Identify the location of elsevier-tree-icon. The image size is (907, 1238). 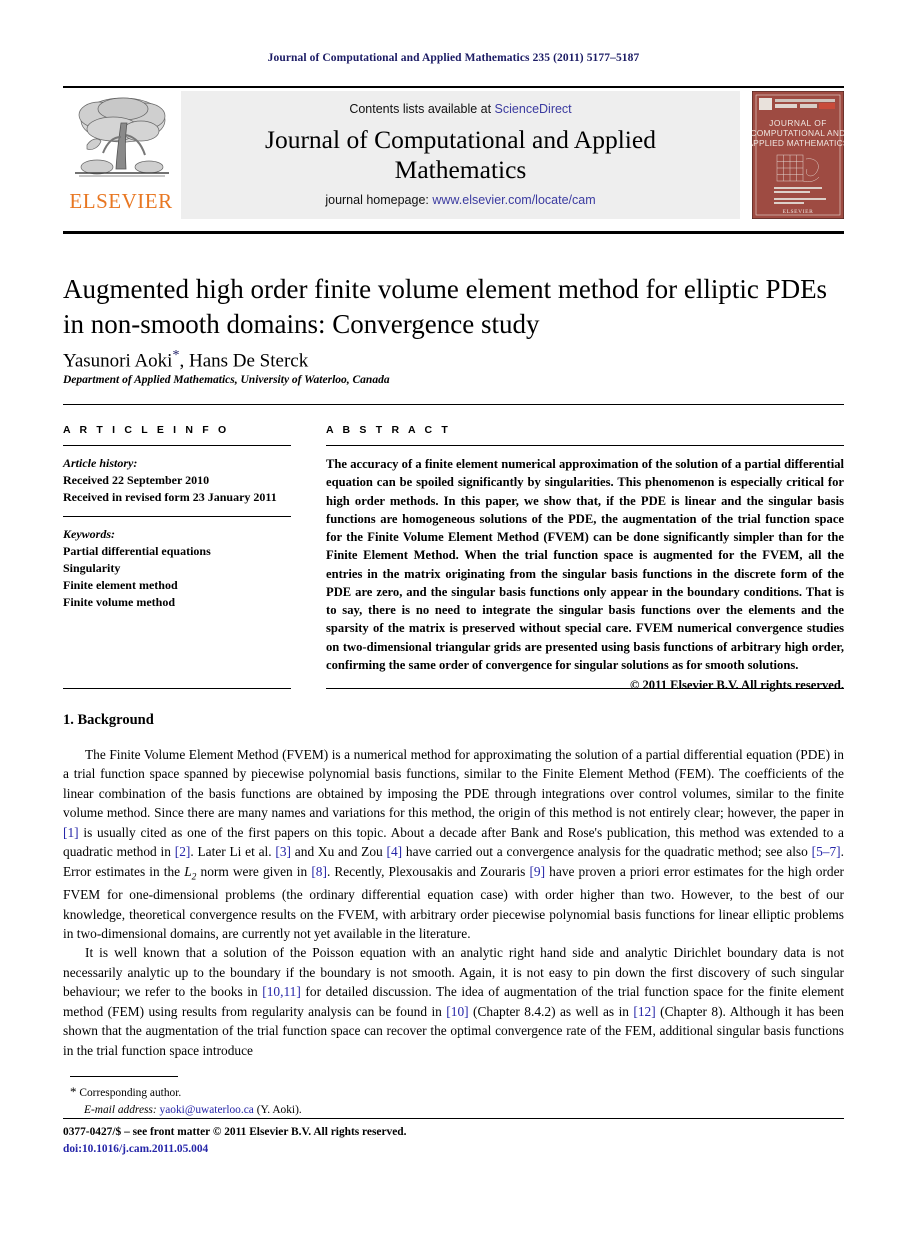
(122, 137).